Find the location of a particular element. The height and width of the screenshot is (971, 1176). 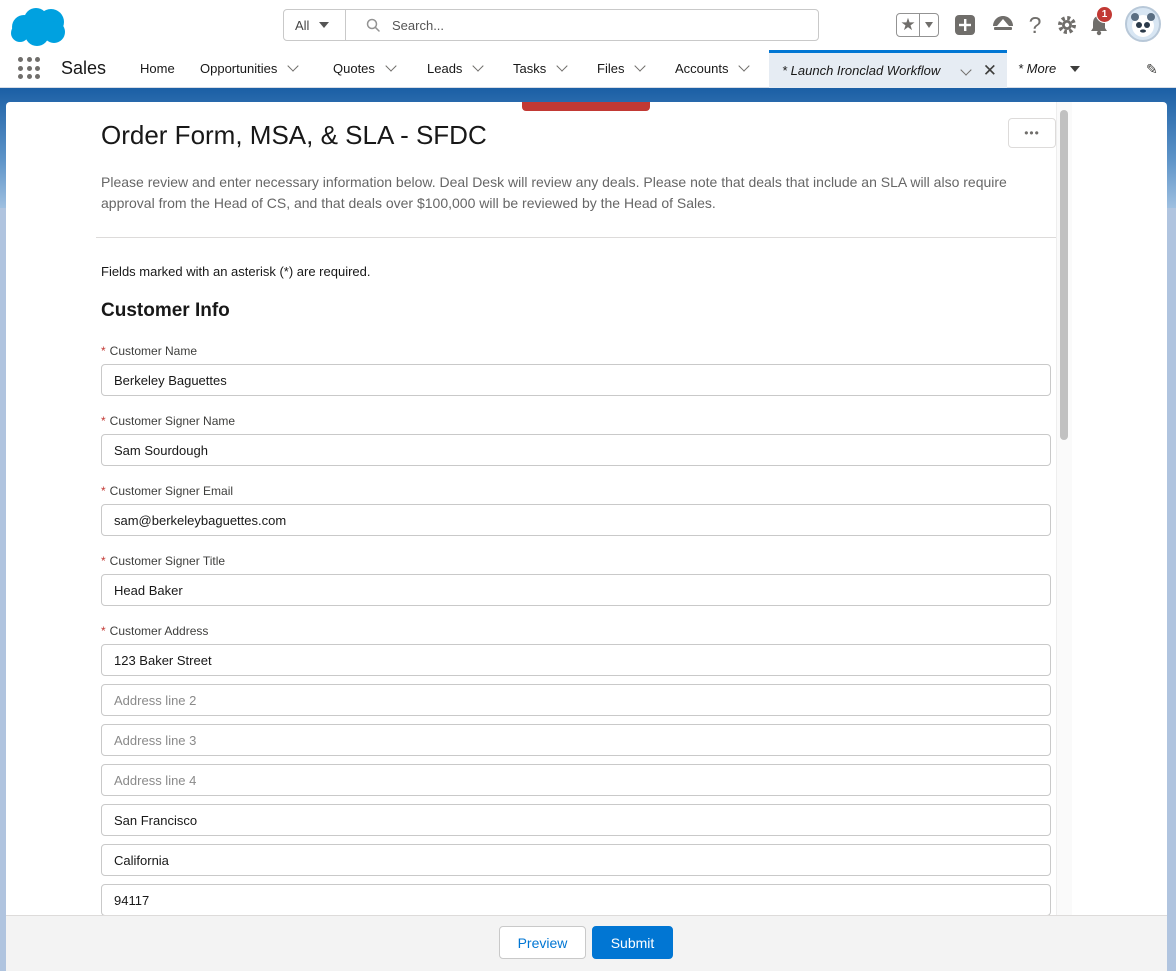

notification-badge: 1 is located at coordinates (1104, 14).